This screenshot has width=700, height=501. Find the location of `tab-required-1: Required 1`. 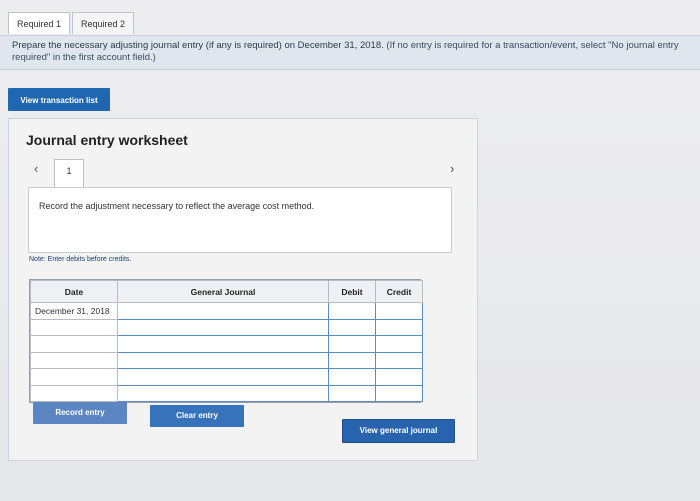

tab-required-1: Required 1 is located at coordinates (39, 23).